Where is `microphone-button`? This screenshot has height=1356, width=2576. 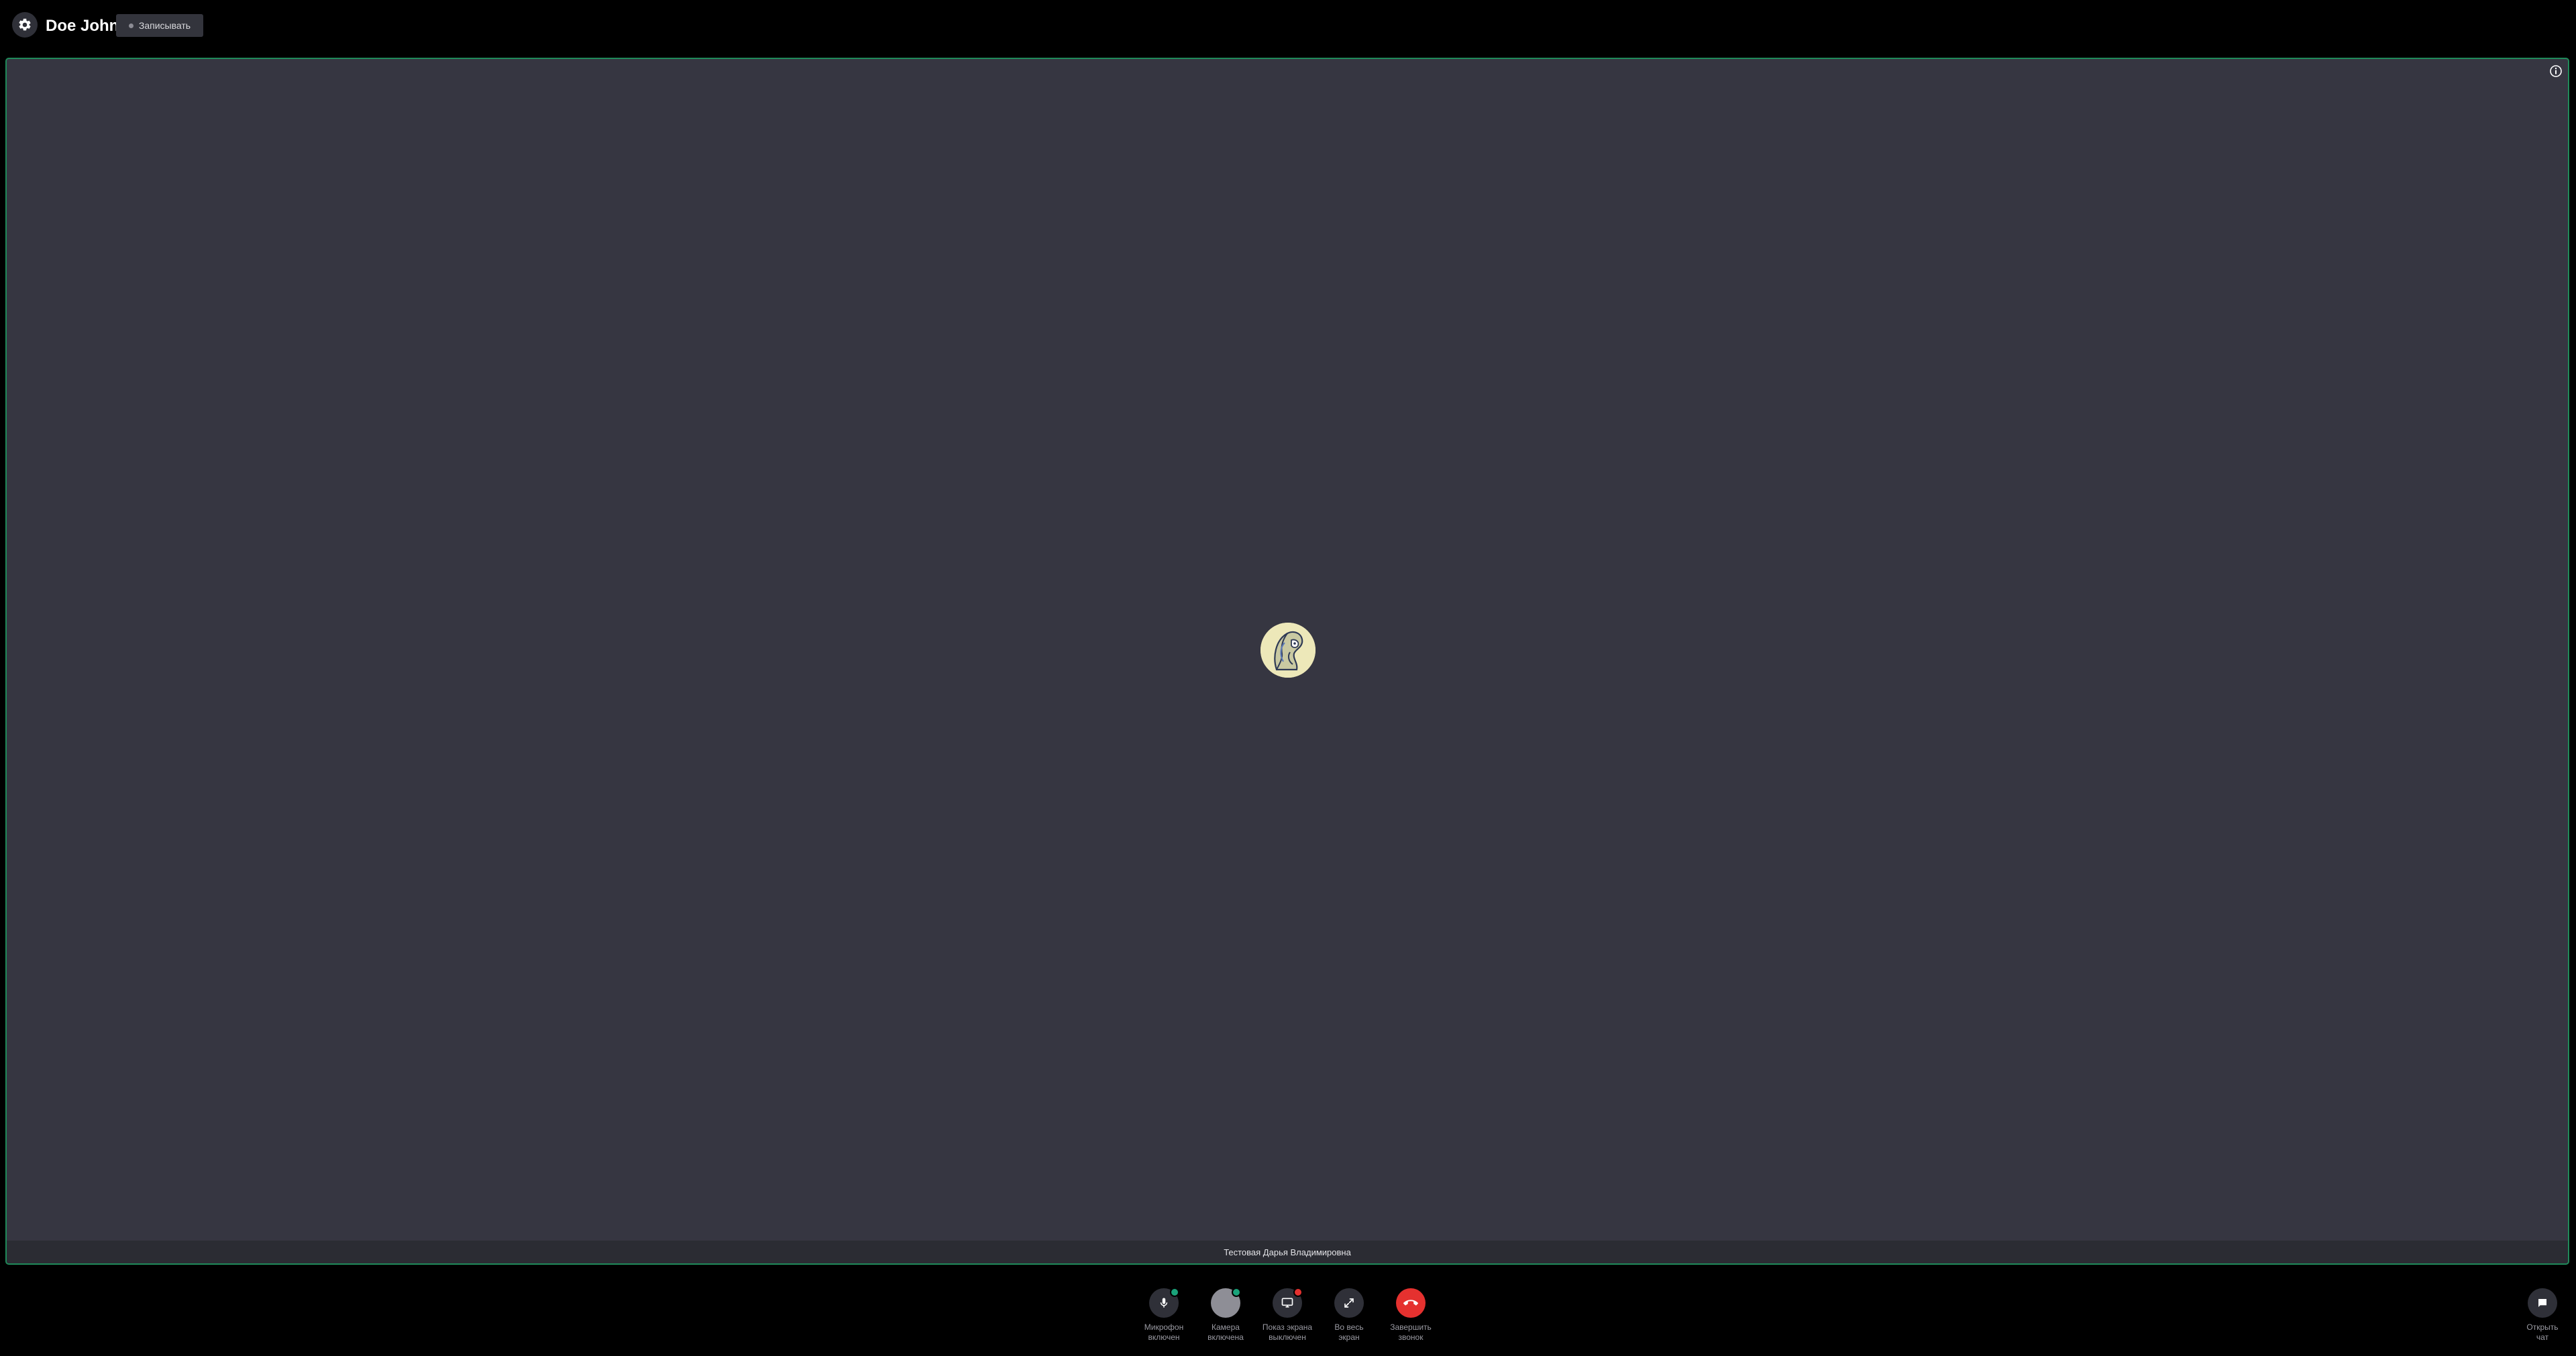
microphone-button is located at coordinates (1164, 1303).